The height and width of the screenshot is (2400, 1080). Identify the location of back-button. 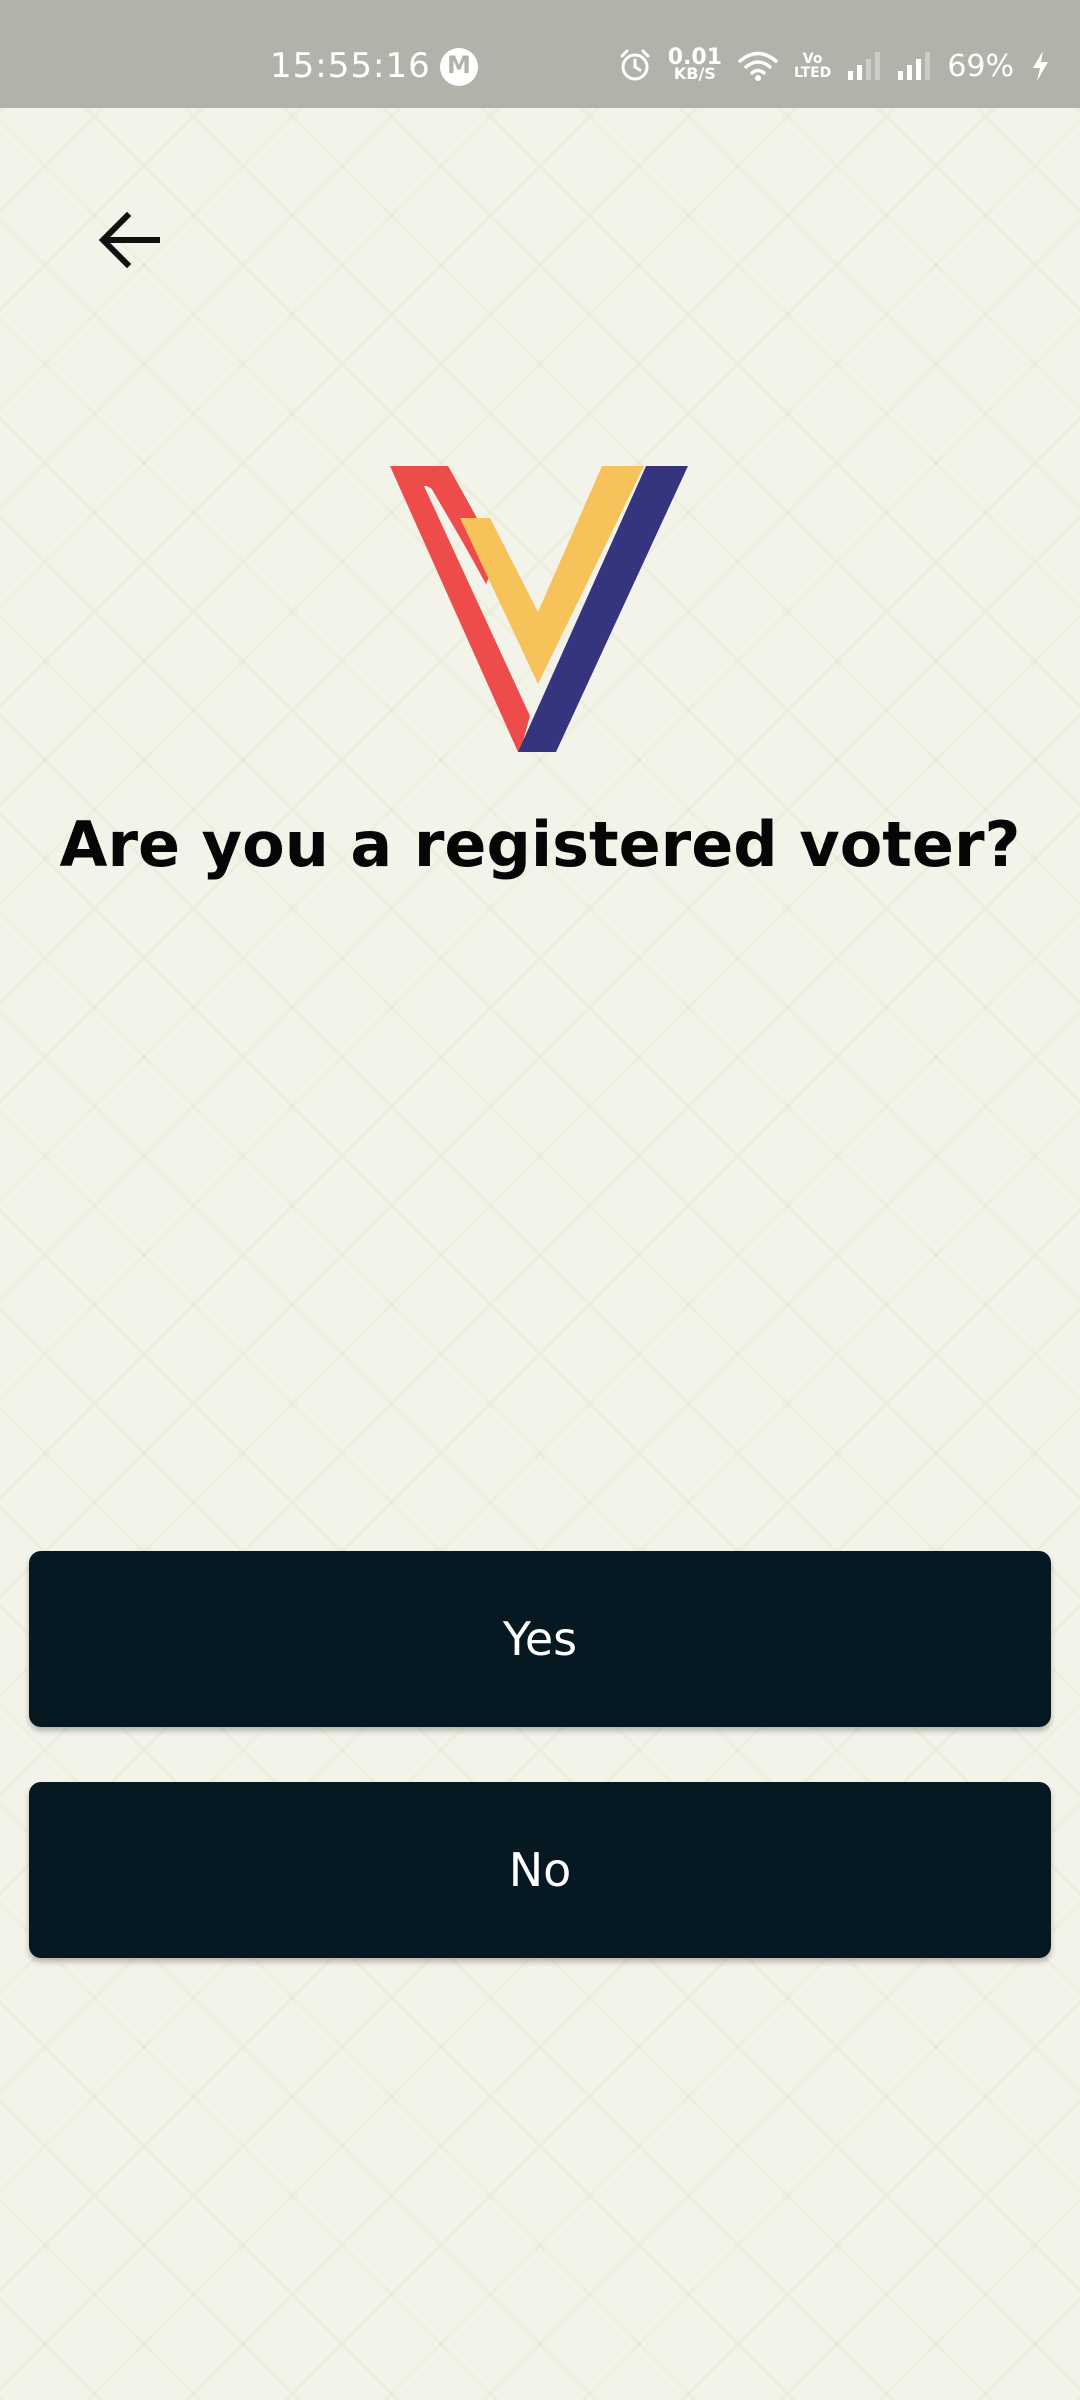
(130, 240).